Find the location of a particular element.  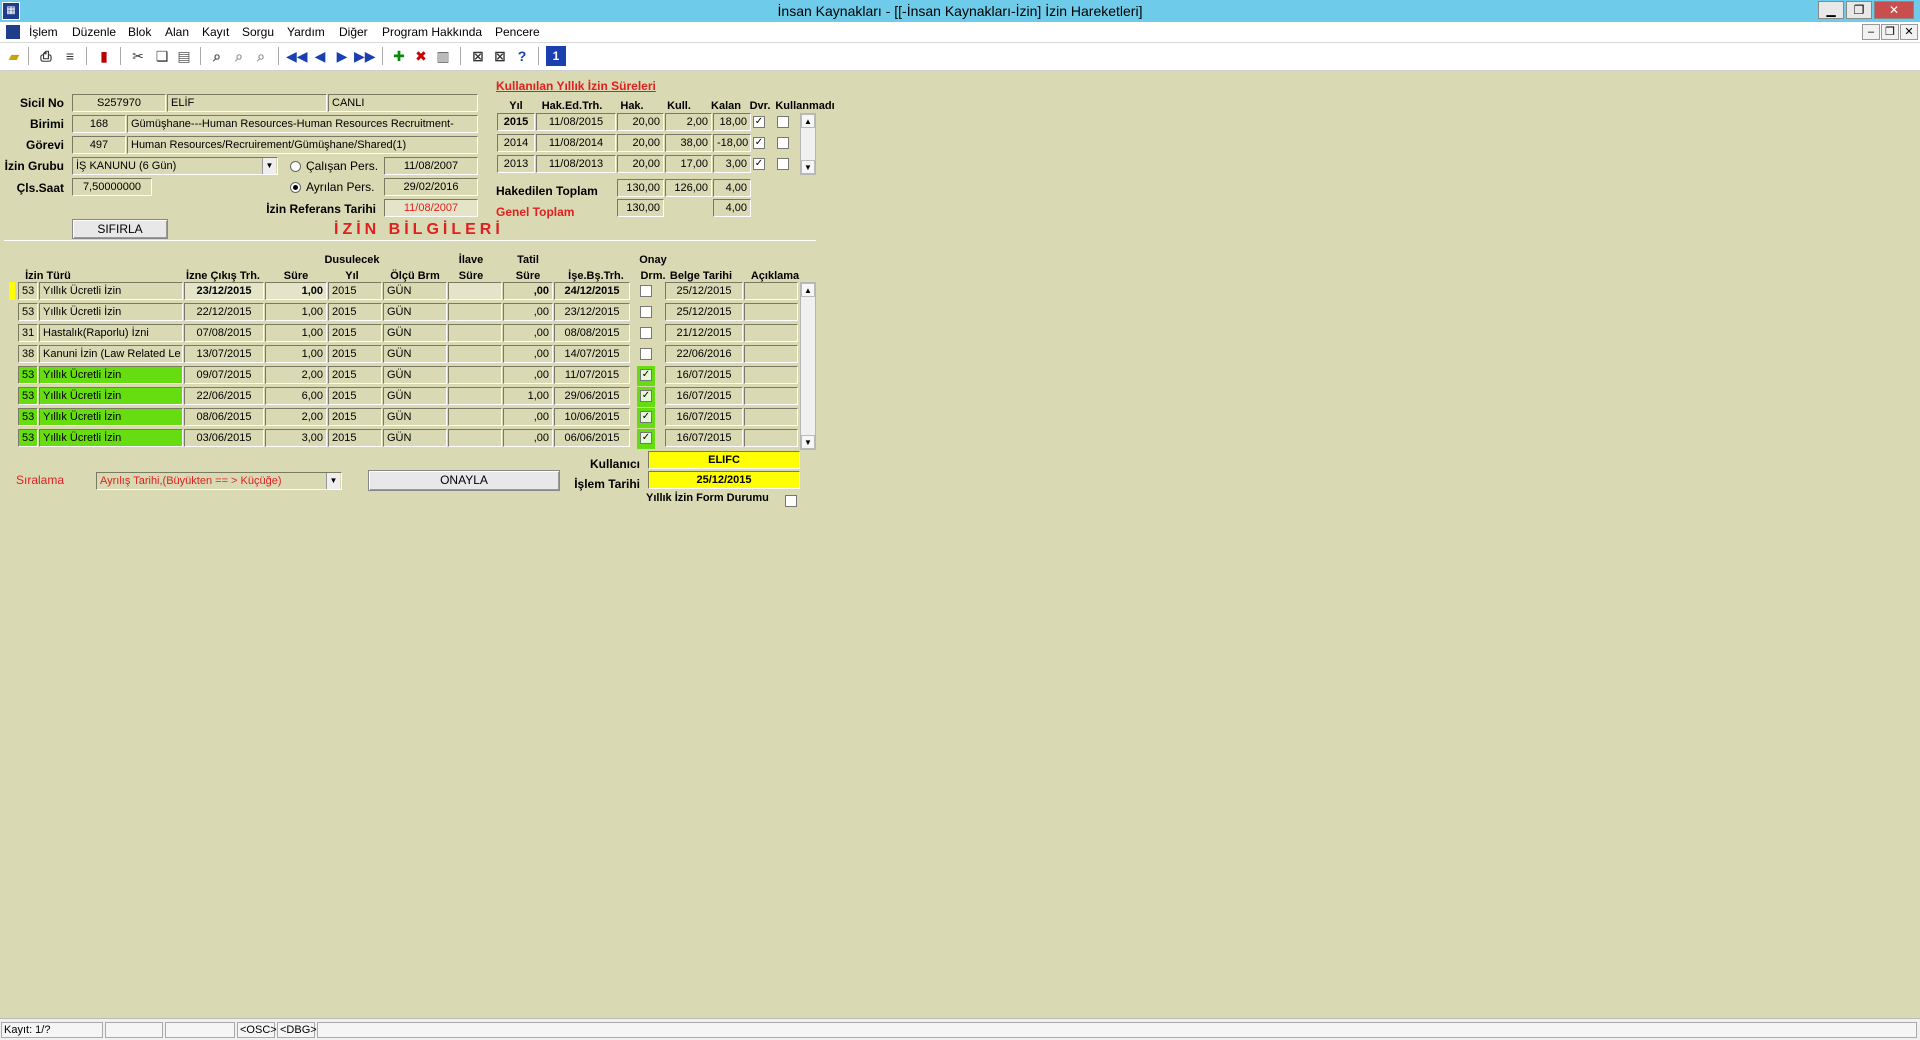

first-record-icon: ◀◀ is located at coordinates (297, 56).